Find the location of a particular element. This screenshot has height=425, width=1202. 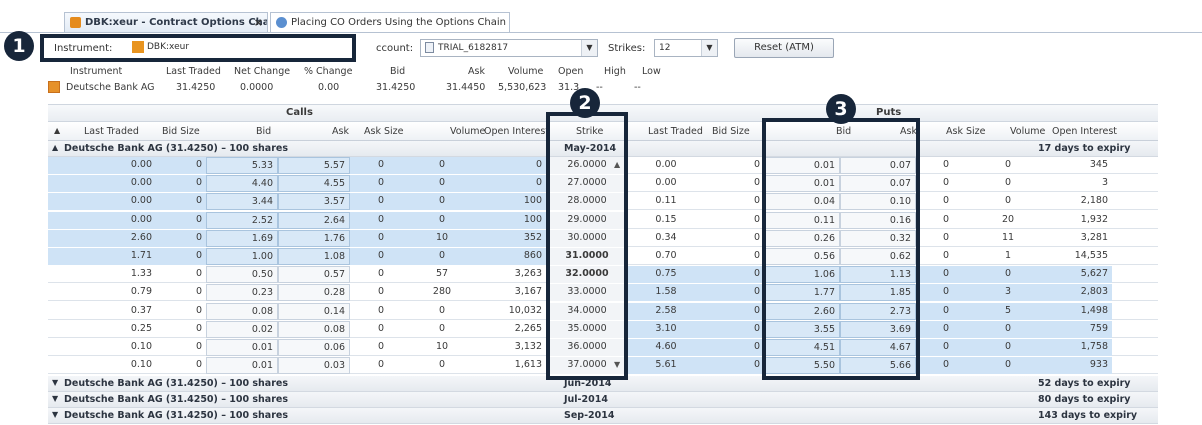

cell-c-ask: 0.57 is located at coordinates (314, 275).